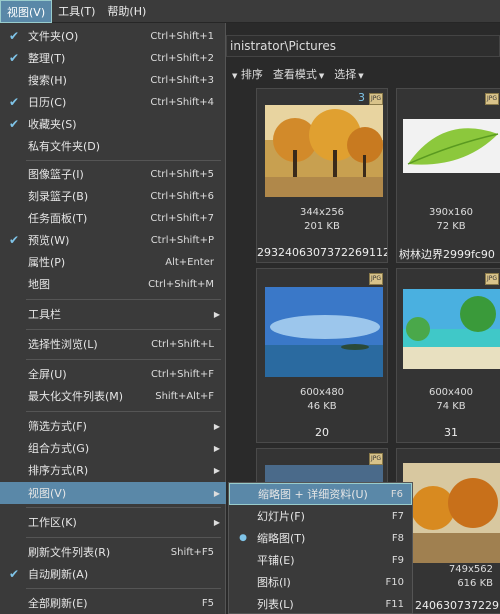 Image resolution: width=500 pixels, height=614 pixels. Describe the element at coordinates (113, 58) in the screenshot. I see `menu-item-organize: ✔ 整理(T) Ctrl+Shift+2` at that location.